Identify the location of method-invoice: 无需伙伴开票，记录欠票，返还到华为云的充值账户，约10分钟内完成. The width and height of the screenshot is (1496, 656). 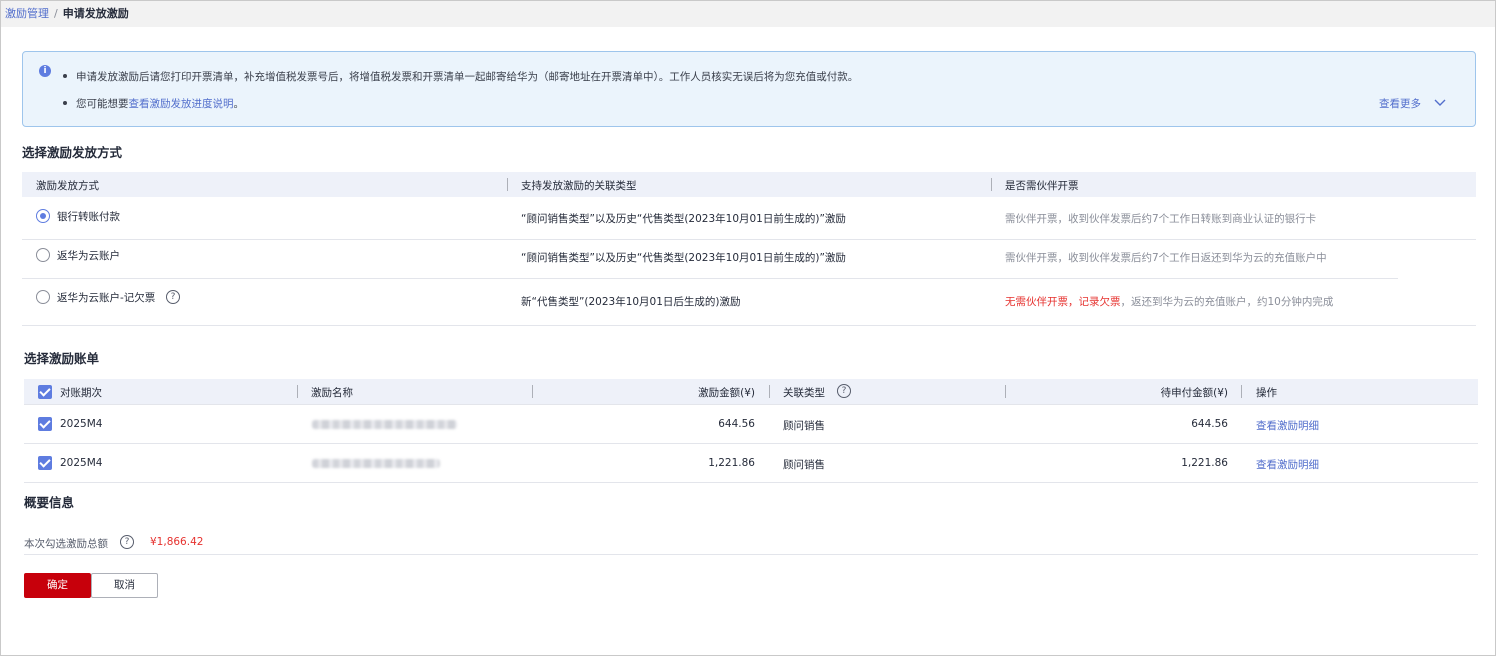
(1169, 301).